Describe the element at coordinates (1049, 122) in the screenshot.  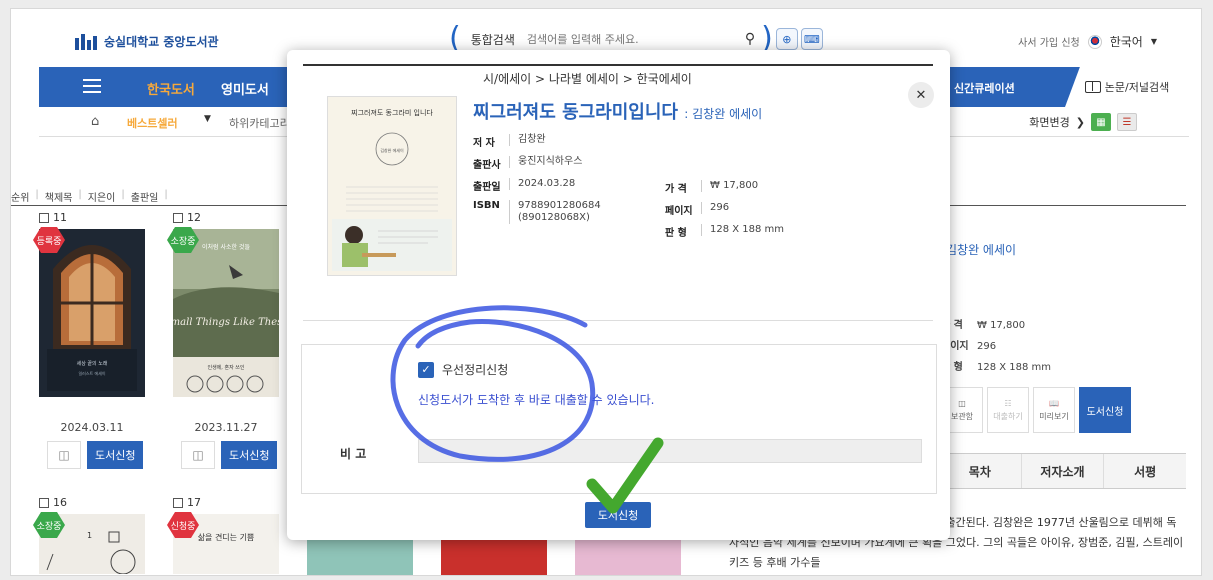
I see `view-change-label: 화면변경` at that location.